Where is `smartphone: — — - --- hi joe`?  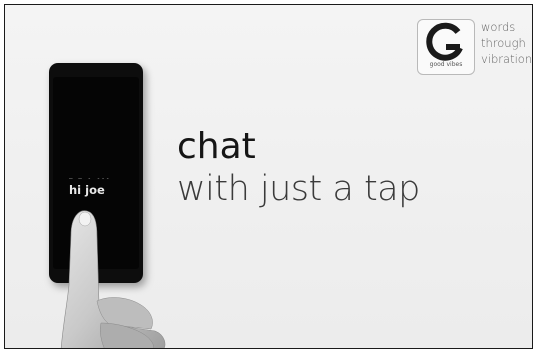 smartphone: — — - --- hi joe is located at coordinates (96, 173).